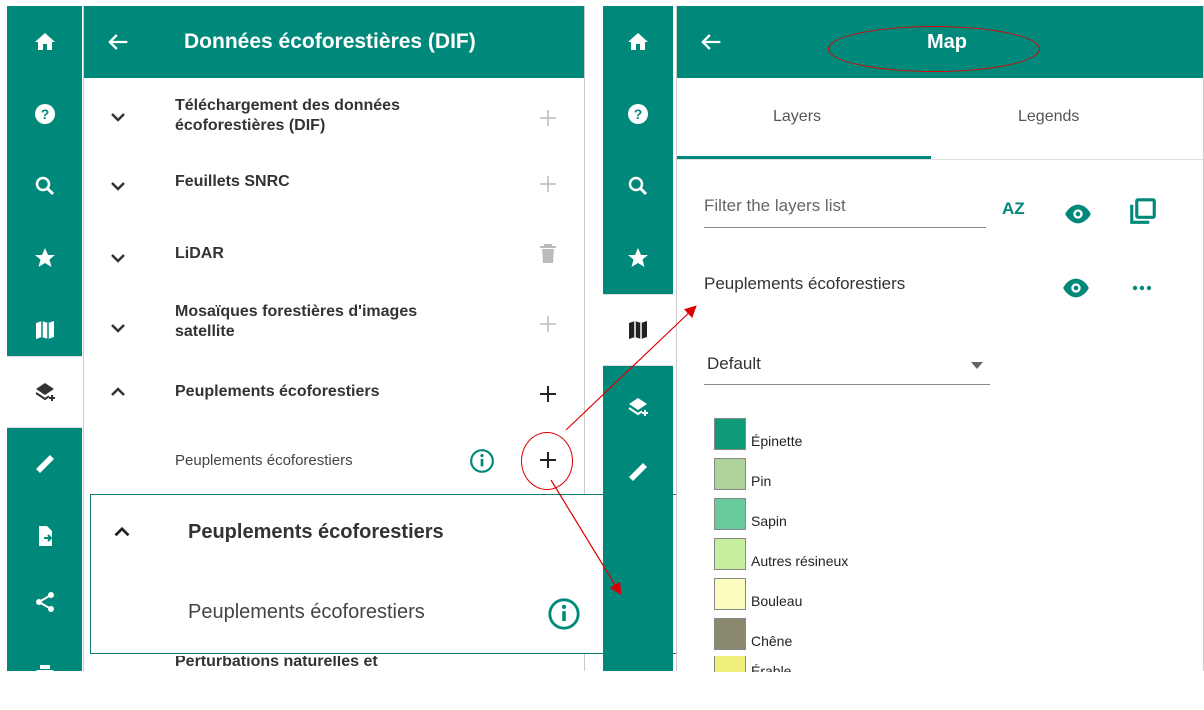 This screenshot has height=710, width=1204. Describe the element at coordinates (934, 49) in the screenshot. I see `annotation-ellipse` at that location.